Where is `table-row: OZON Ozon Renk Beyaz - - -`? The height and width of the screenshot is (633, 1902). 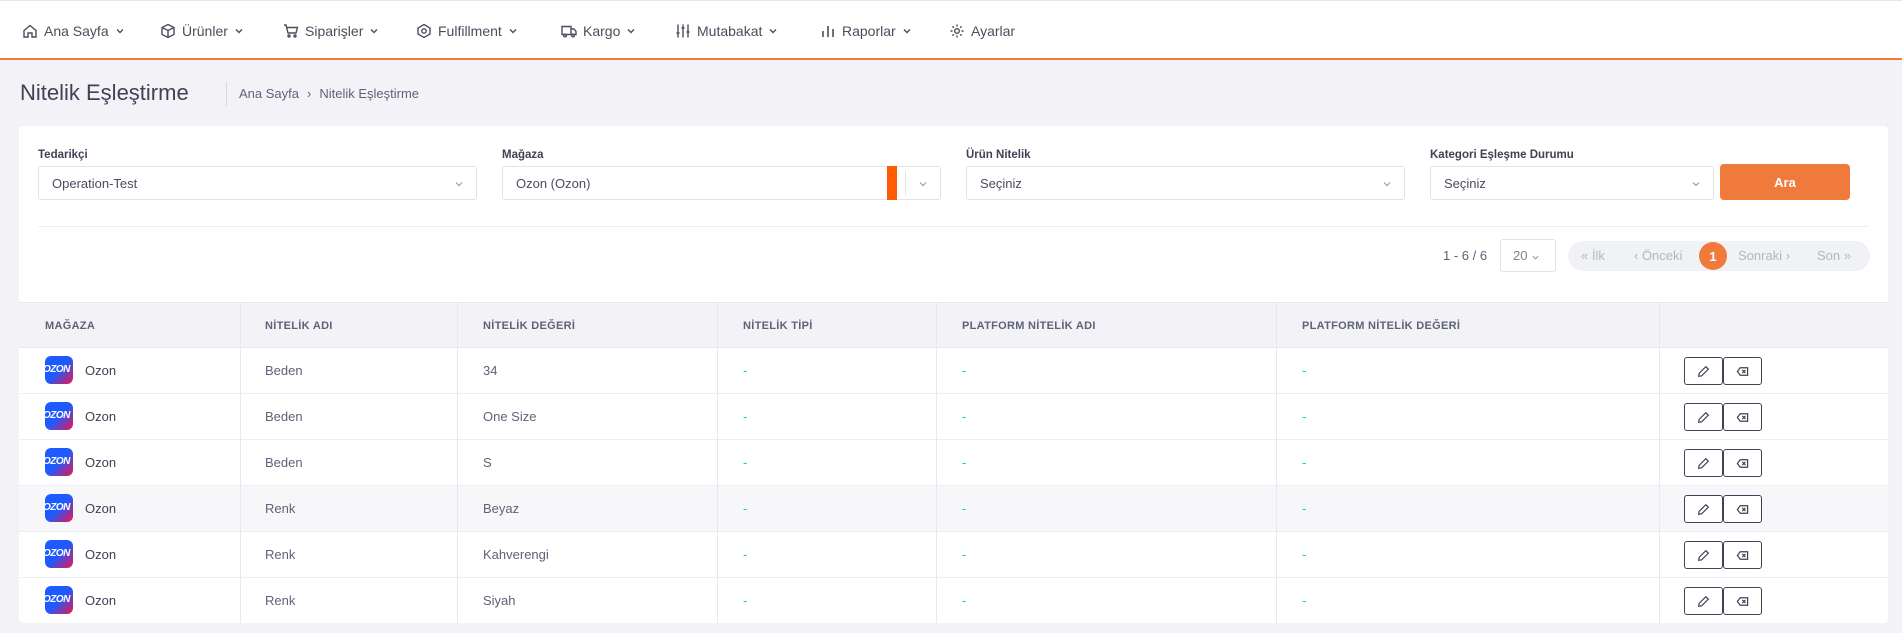 table-row: OZON Ozon Renk Beyaz - - - is located at coordinates (953, 509).